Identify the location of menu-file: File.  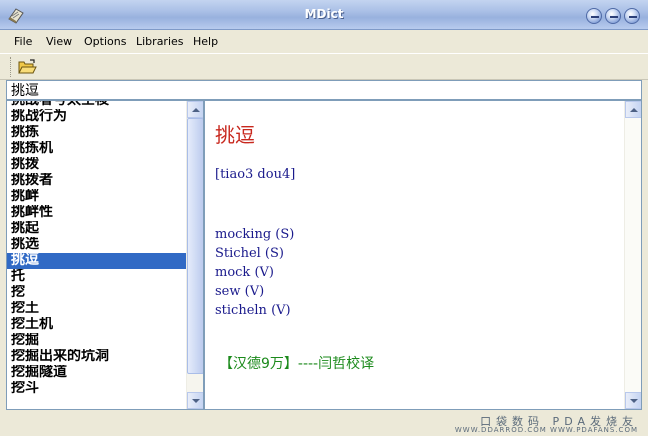
(23, 41).